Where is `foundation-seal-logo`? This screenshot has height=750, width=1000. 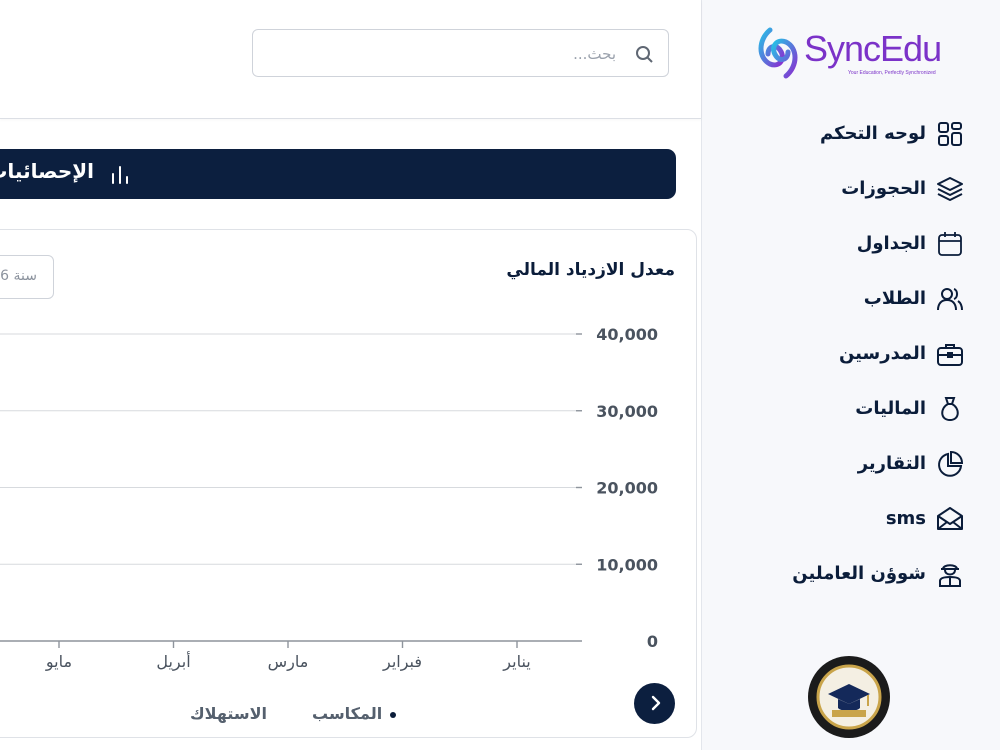 foundation-seal-logo is located at coordinates (849, 697).